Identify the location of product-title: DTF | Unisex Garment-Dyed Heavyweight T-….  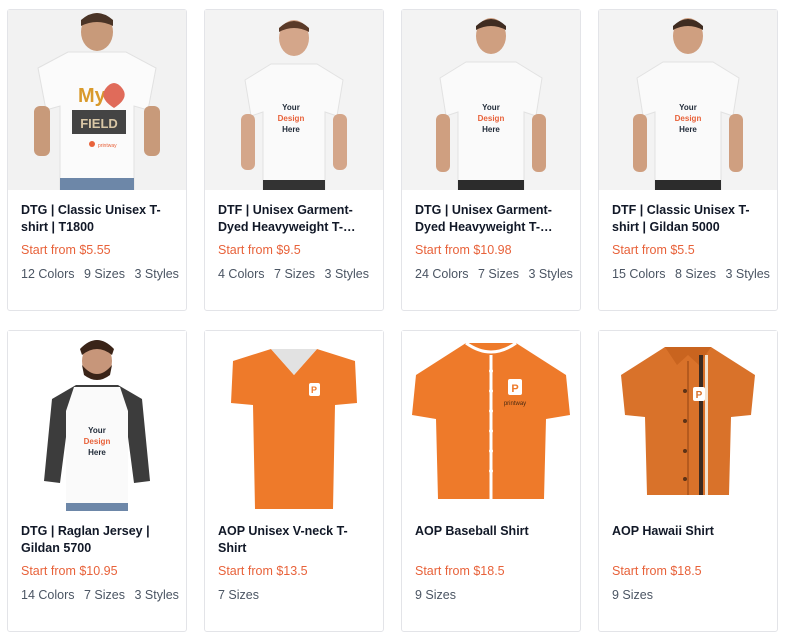
(297, 219).